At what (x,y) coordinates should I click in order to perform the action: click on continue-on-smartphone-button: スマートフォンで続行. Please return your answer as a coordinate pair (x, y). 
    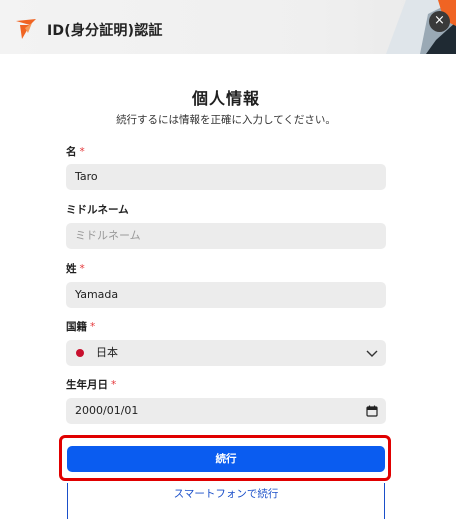
    Looking at the image, I should click on (226, 501).